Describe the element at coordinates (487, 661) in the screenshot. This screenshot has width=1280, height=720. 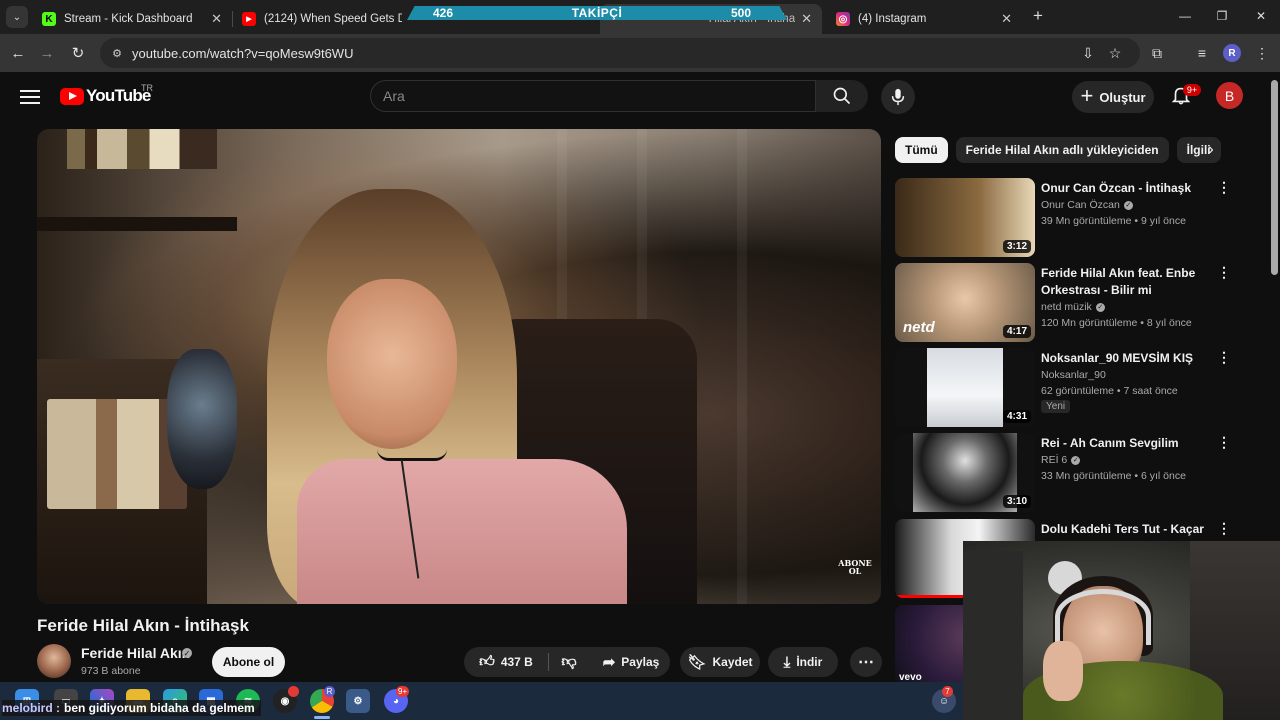
I see `thumbs-up-icon: 👍︎` at that location.